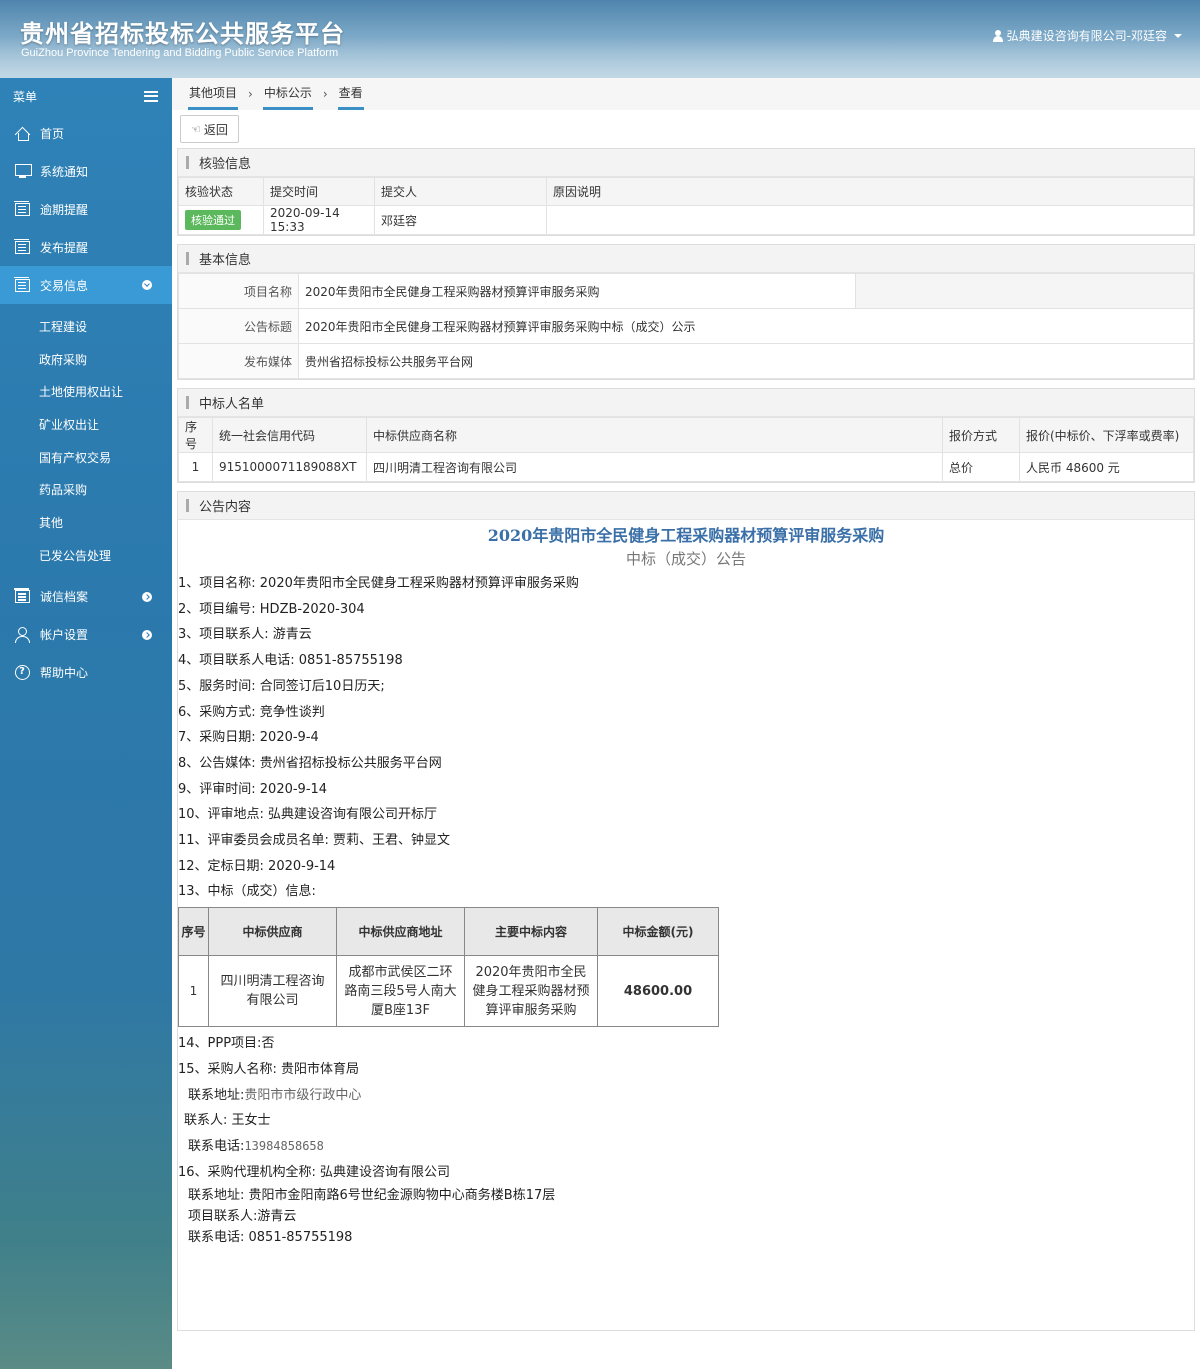 This screenshot has height=1369, width=1200. I want to click on field-label: 联系地址:, so click(216, 1095).